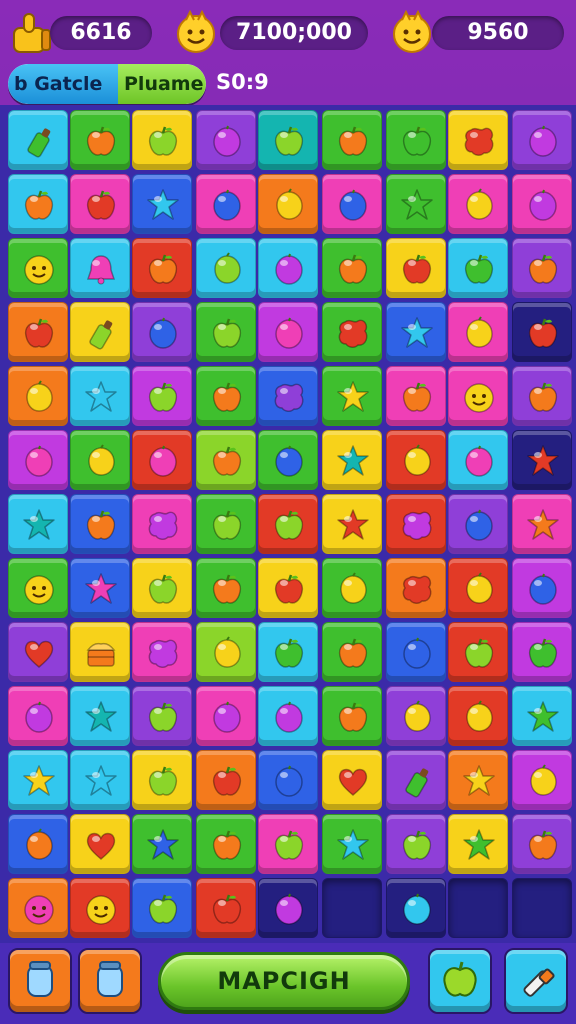 The image size is (576, 1024). What do you see at coordinates (110, 981) in the screenshot?
I see `jar-booster-button` at bounding box center [110, 981].